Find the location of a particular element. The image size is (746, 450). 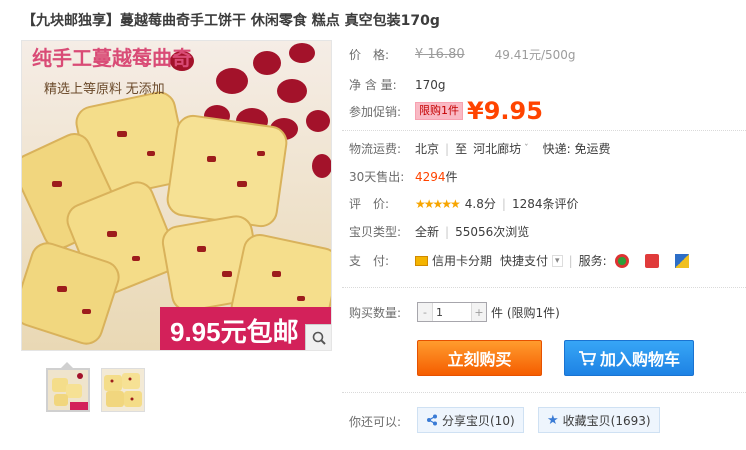

payment-row: 支 付: 信用卡分期 快捷支付 ▾ | 服务: is located at coordinates (519, 260).